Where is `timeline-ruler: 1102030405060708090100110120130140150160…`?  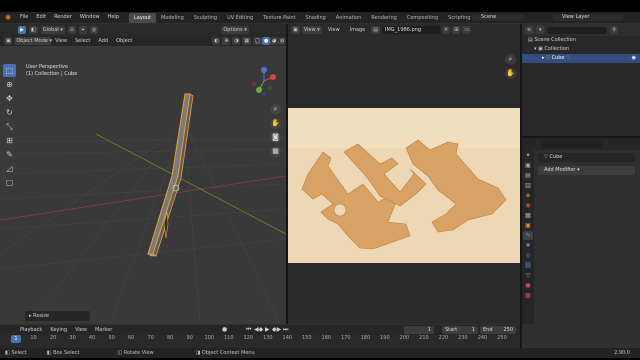 timeline-ruler: 1102030405060708090100110120130140150160… is located at coordinates (260, 339).